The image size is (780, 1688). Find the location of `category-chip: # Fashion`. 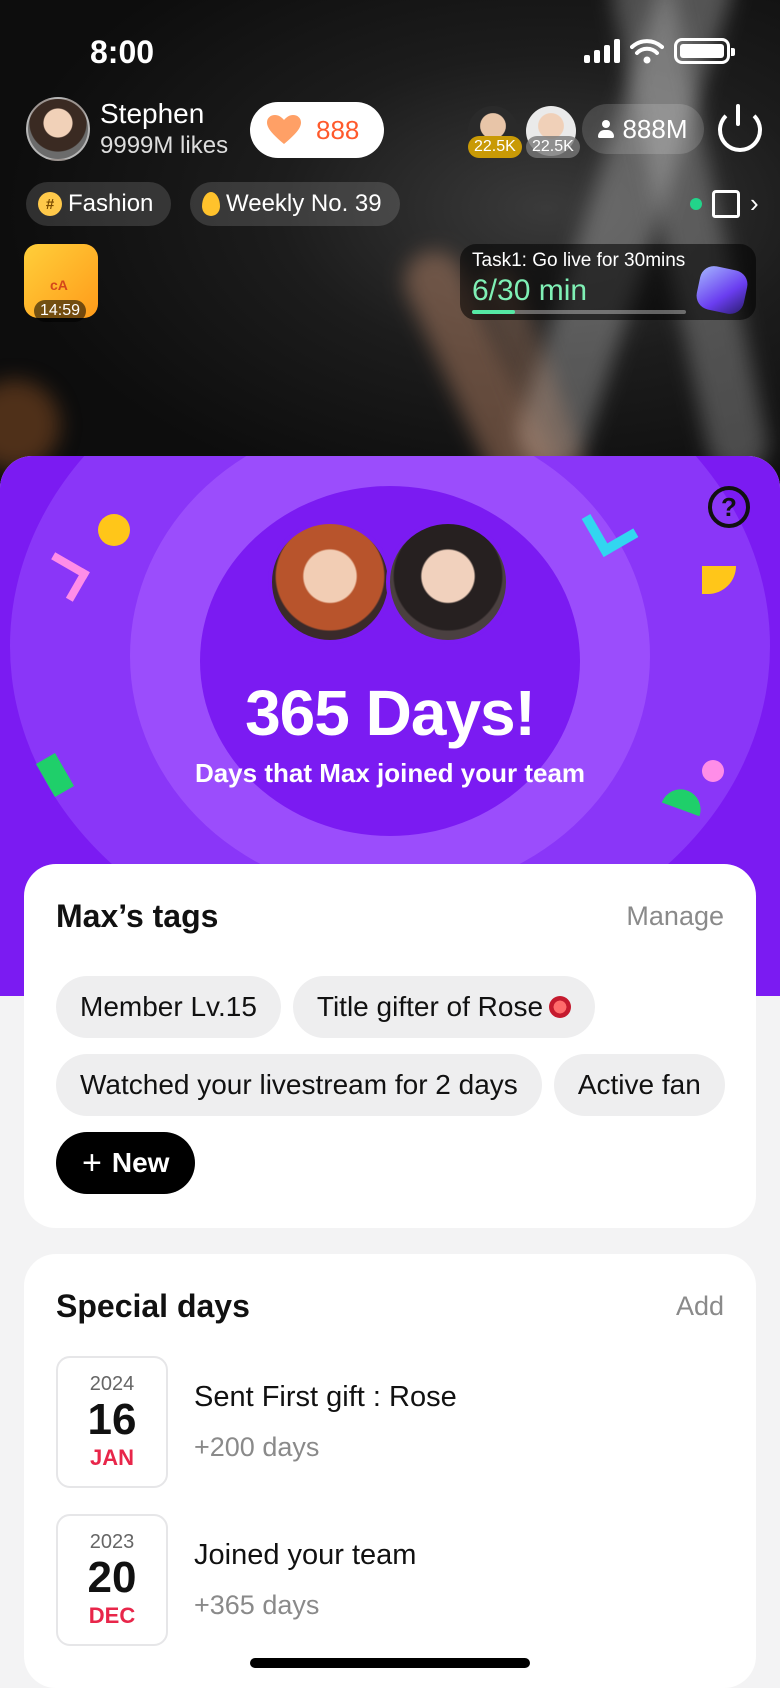

category-chip: # Fashion is located at coordinates (99, 204).